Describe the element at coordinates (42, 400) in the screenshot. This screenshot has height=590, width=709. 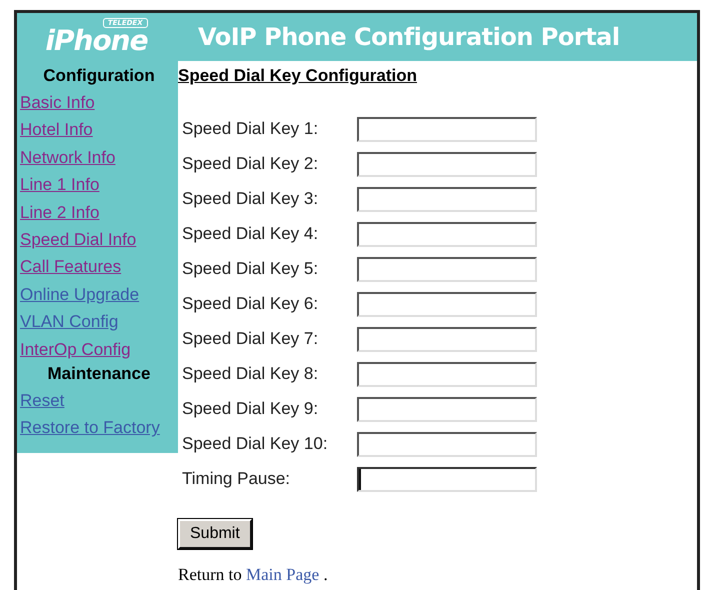
I see `nav-link: Reset` at that location.